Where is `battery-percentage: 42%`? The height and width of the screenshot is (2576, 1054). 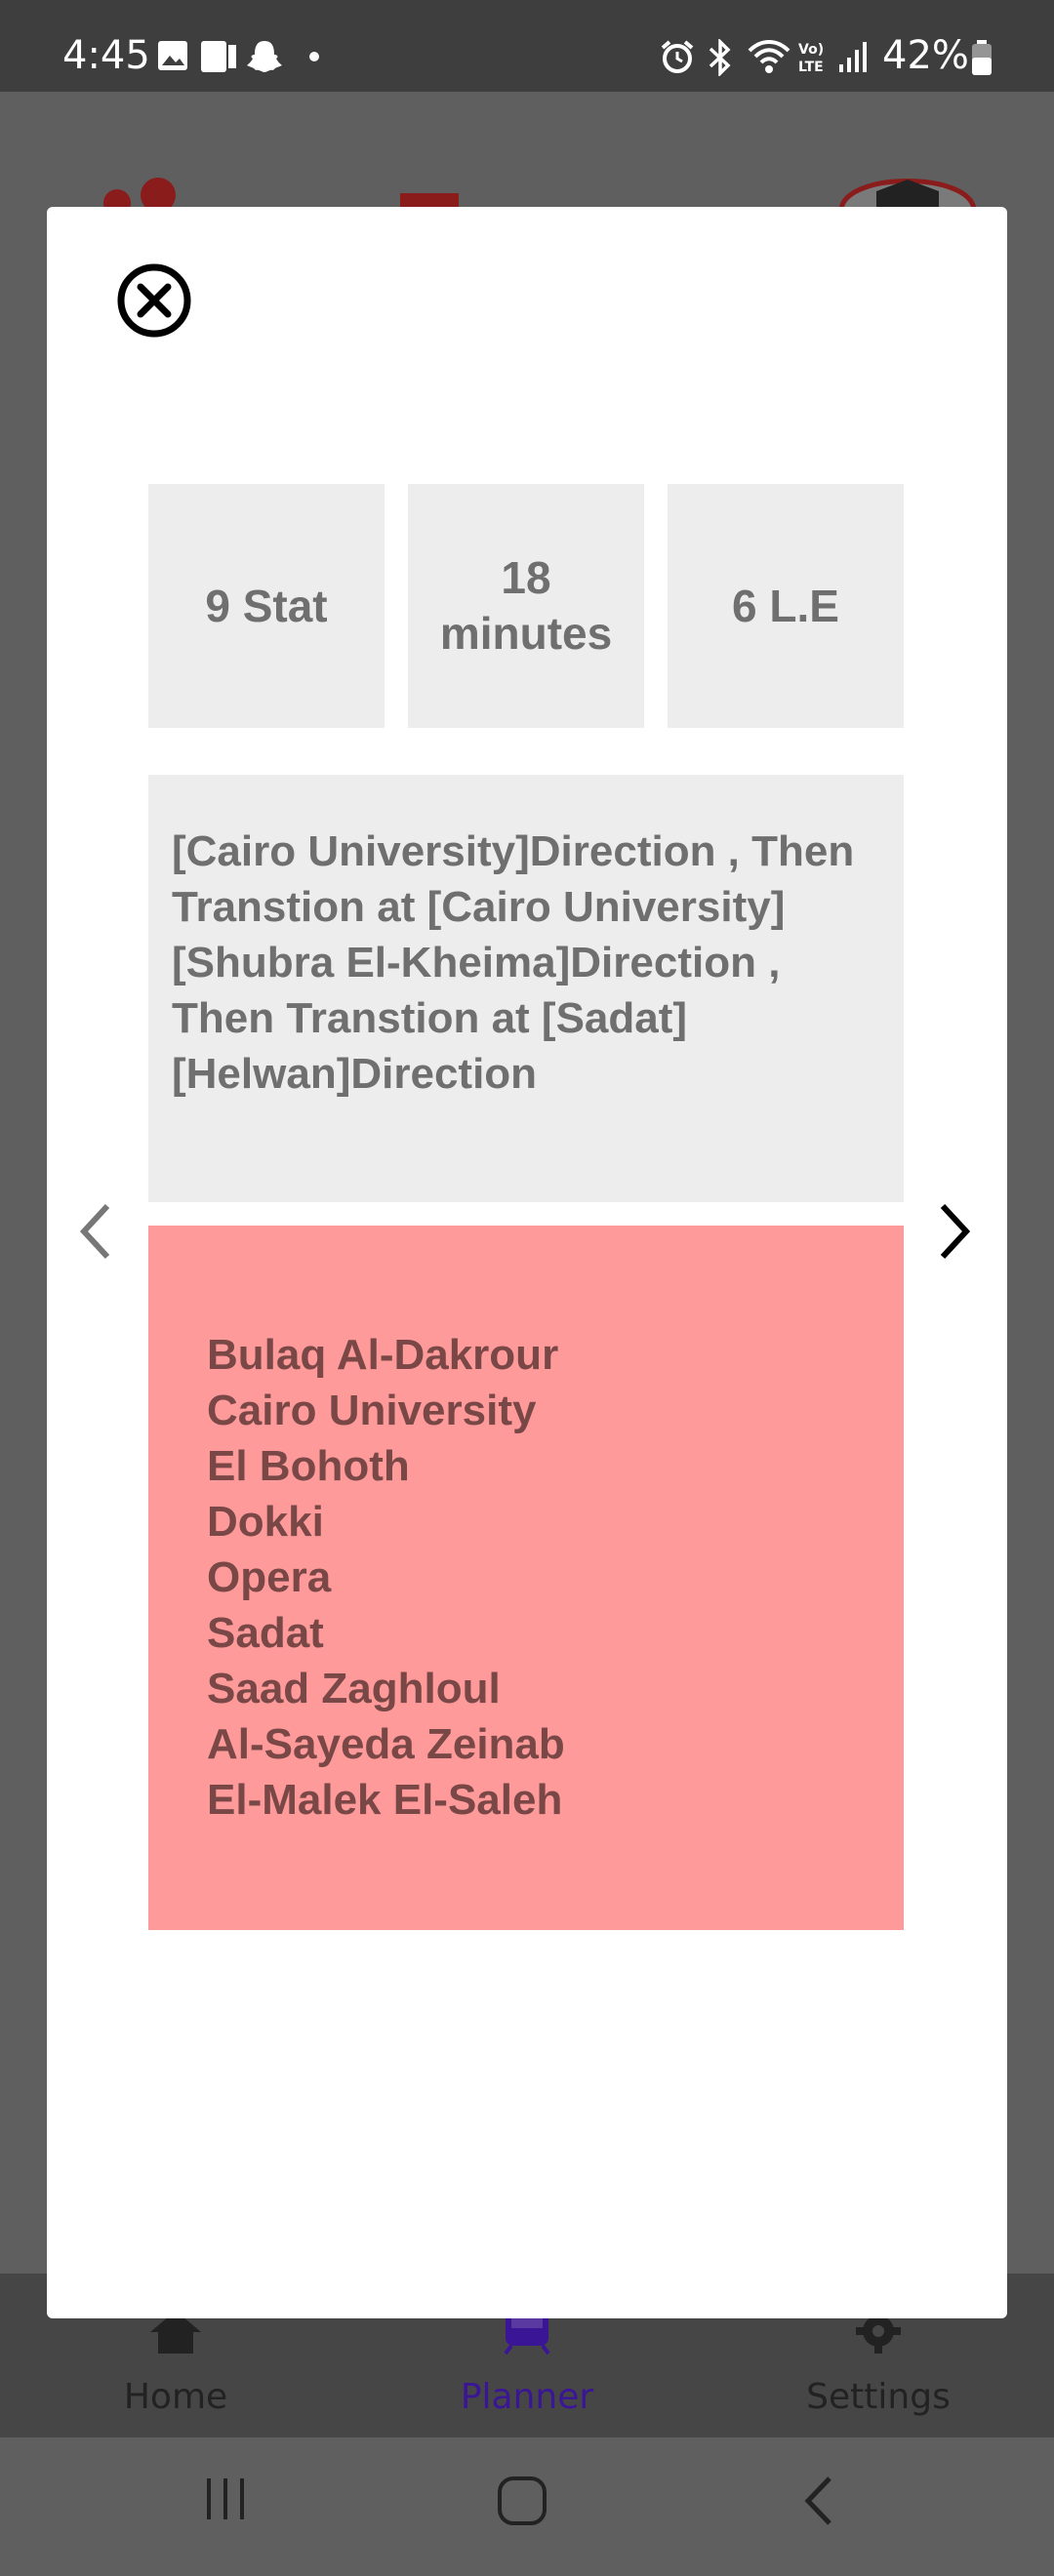
battery-percentage: 42% is located at coordinates (926, 55).